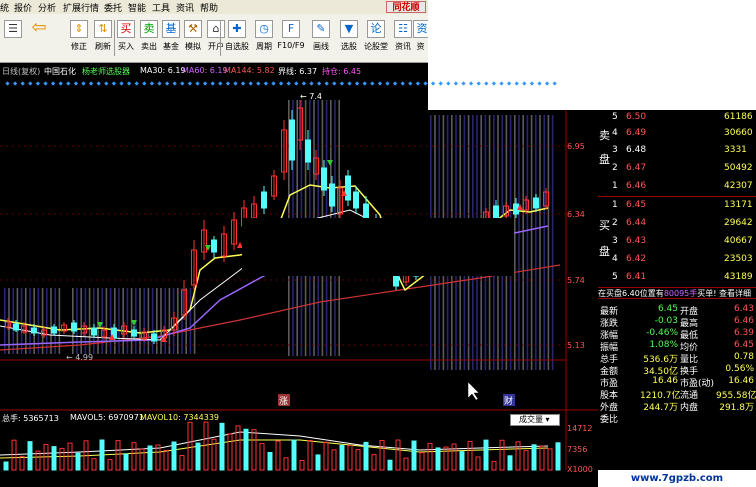 This screenshot has width=756, height=487. I want to click on volume-tick-label: 7356, so click(577, 449).